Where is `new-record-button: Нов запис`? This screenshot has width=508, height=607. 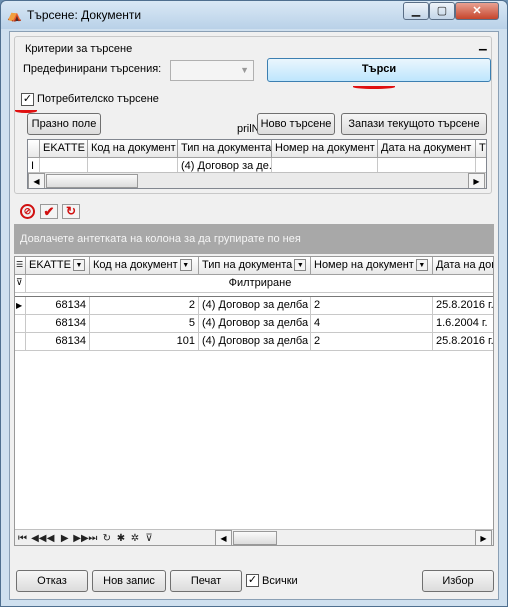 new-record-button: Нов запис is located at coordinates (129, 581).